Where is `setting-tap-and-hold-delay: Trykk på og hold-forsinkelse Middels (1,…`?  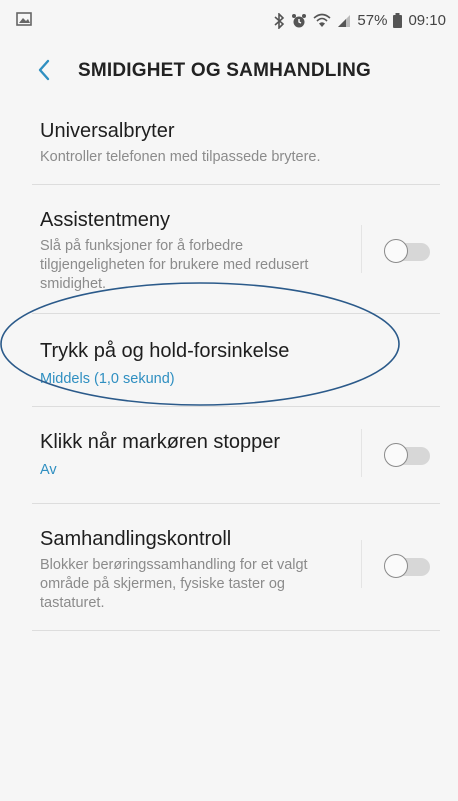
setting-tap-and-hold-delay: Trykk på og hold-forsinkelse Middels (1,… is located at coordinates (236, 360).